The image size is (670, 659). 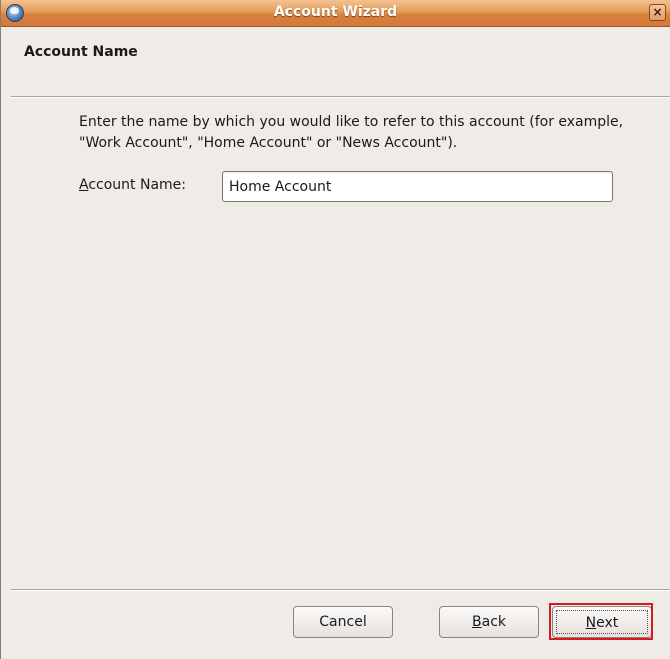 What do you see at coordinates (343, 622) in the screenshot?
I see `cancel-button: Cancel` at bounding box center [343, 622].